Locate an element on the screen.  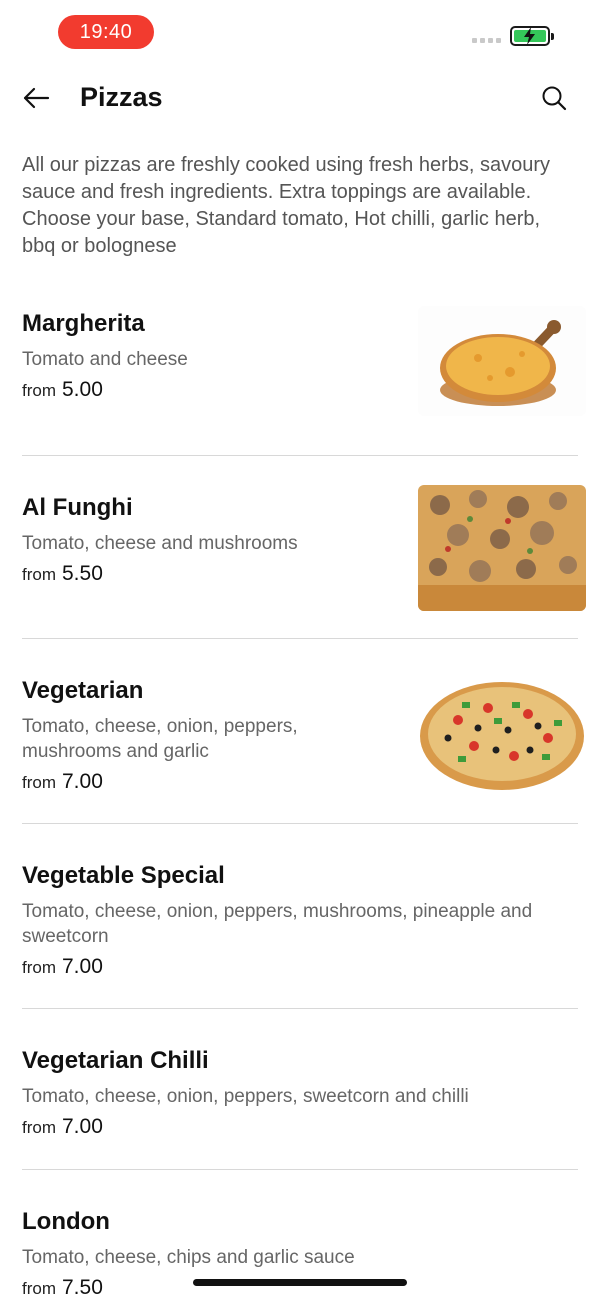
back-button is located at coordinates (36, 98).